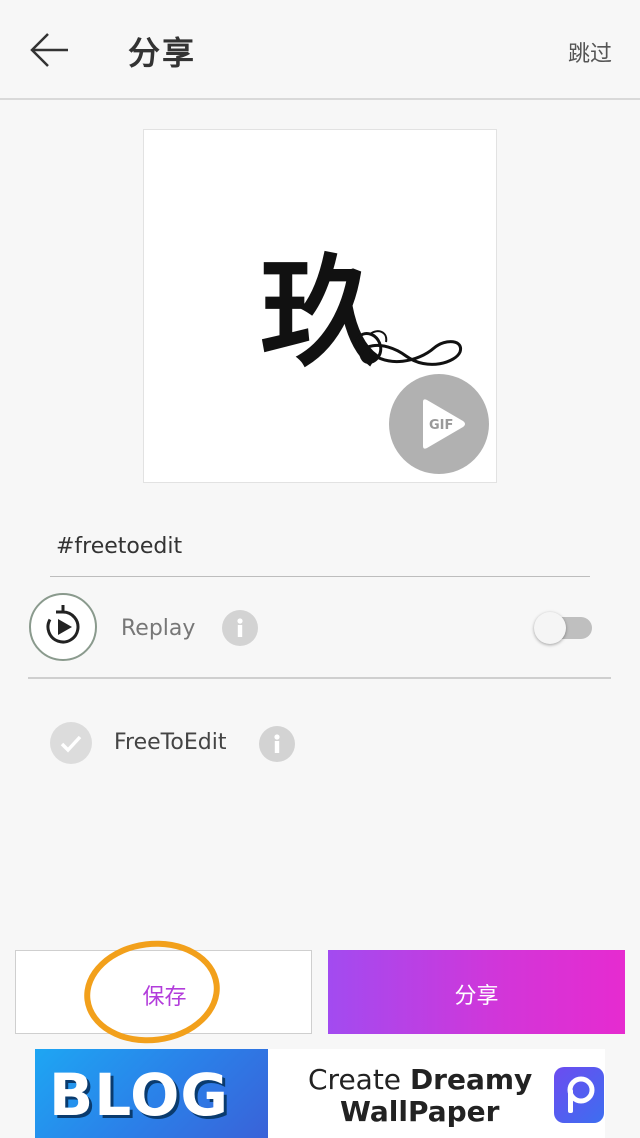 This screenshot has height=1138, width=640. What do you see at coordinates (319, 678) in the screenshot?
I see `divider` at bounding box center [319, 678].